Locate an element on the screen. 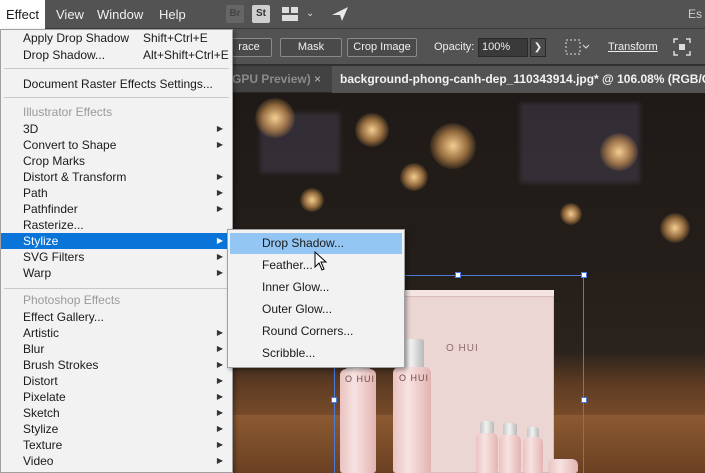 This screenshot has height=473, width=705. menu-item-apply-drop-shadow: Apply Drop Shadow Shift+Ctrl+E is located at coordinates (116, 38).